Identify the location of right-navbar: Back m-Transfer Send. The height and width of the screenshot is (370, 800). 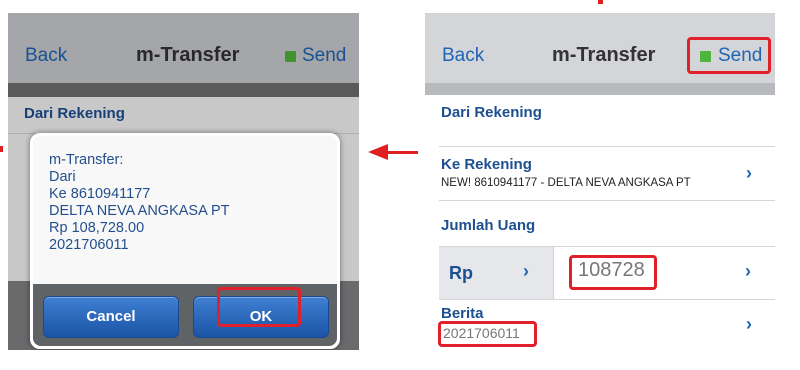
(600, 48).